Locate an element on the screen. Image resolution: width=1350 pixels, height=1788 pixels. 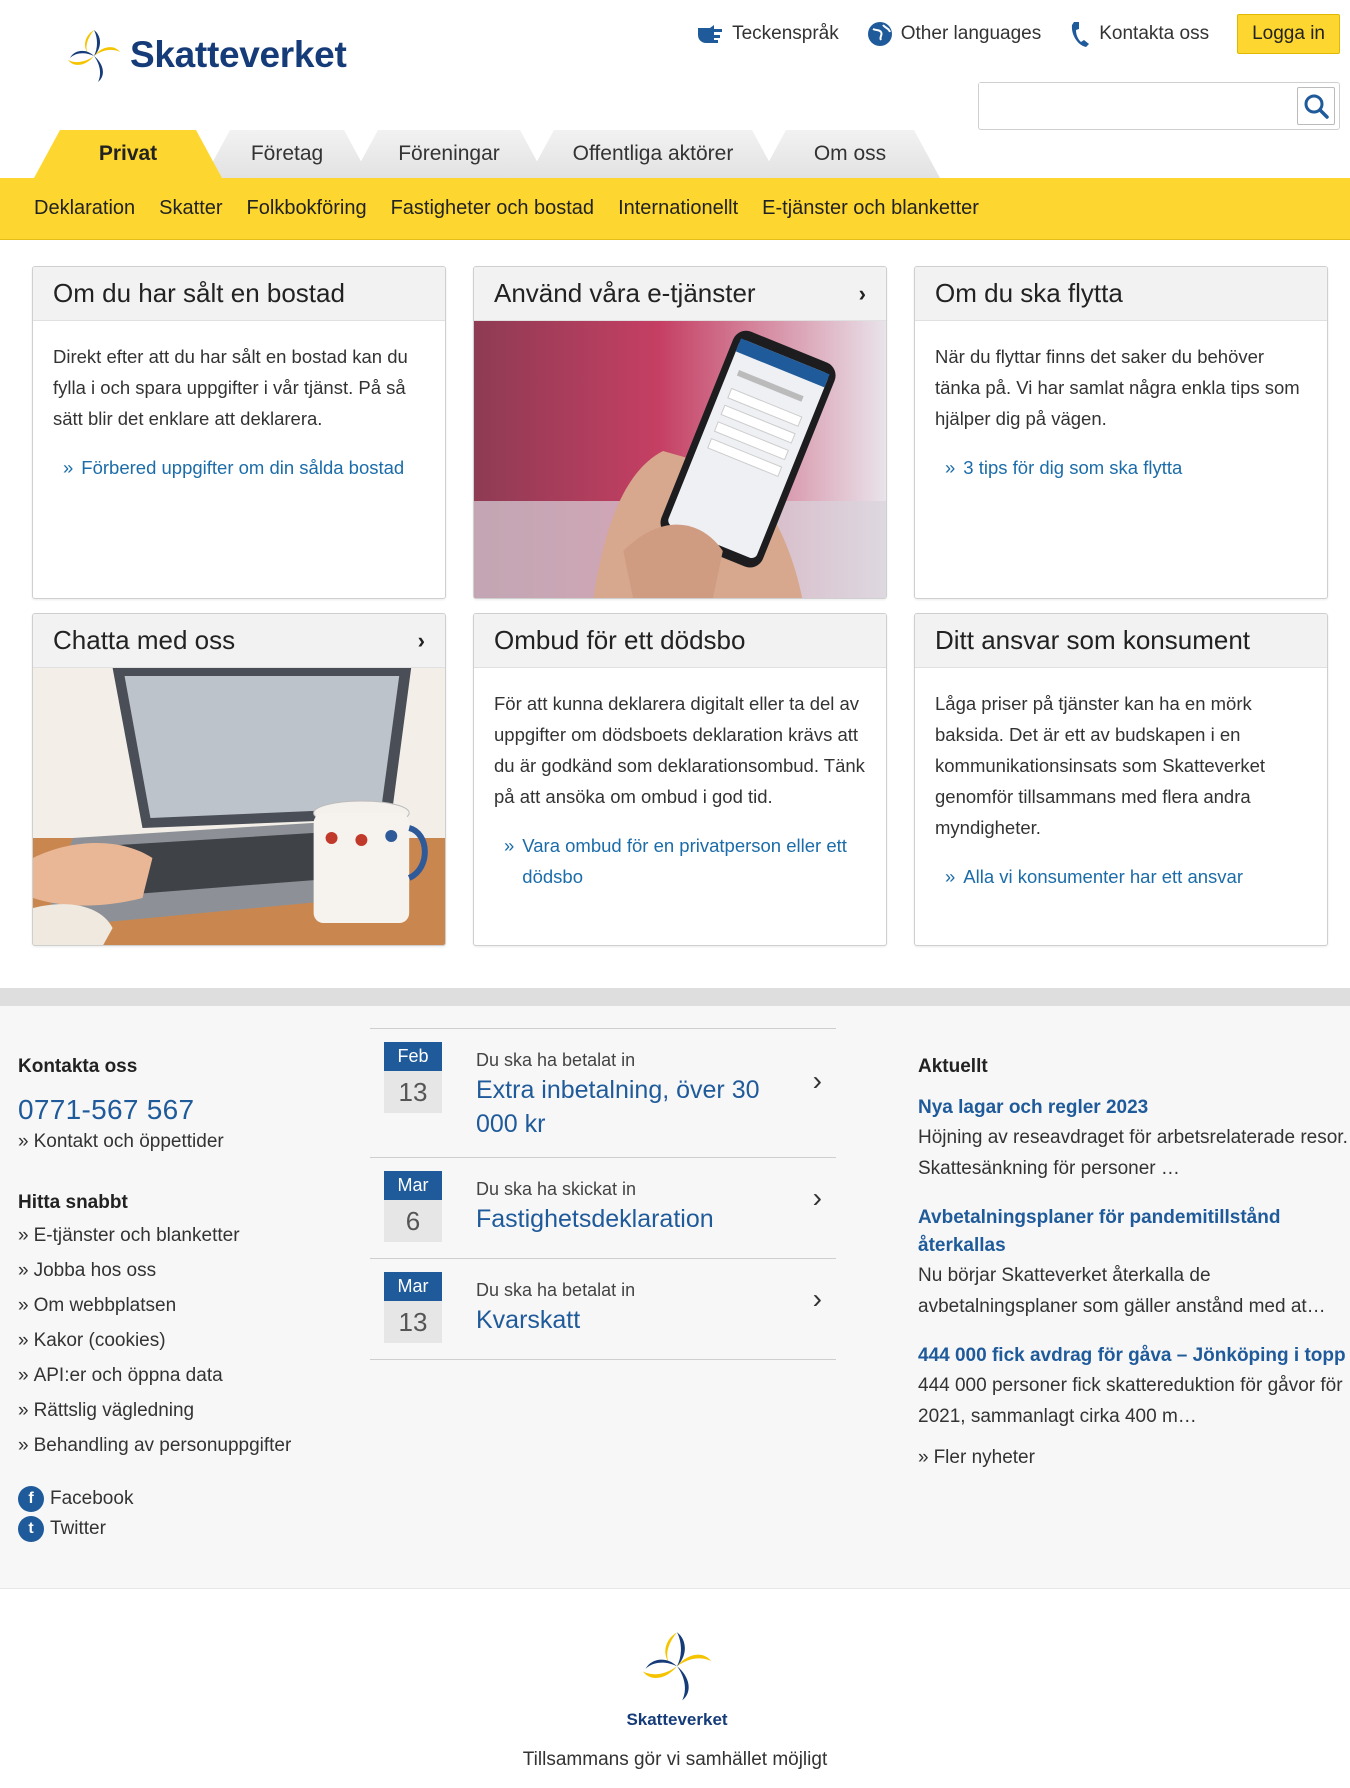
tab-privat: Privat is located at coordinates (128, 154).